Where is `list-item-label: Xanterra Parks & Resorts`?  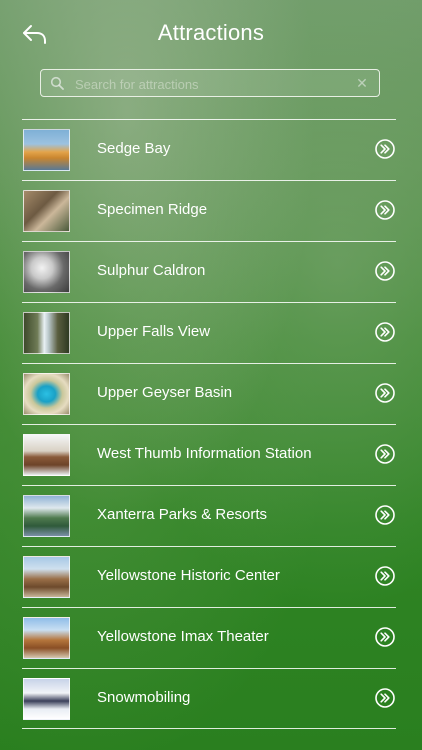
list-item-label: Xanterra Parks & Resorts is located at coordinates (182, 514).